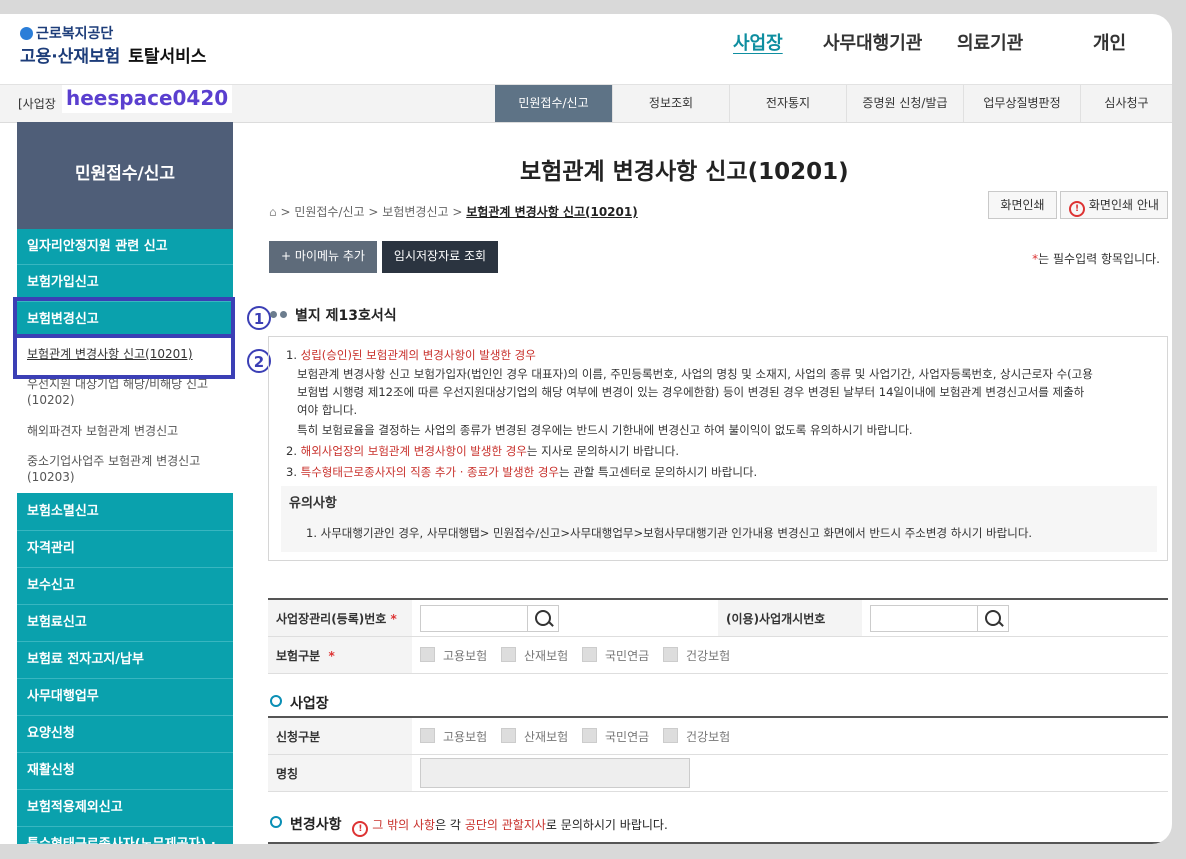  What do you see at coordinates (125, 623) in the screenshot?
I see `sidebar-item-premium-report: 보험료신고` at bounding box center [125, 623].